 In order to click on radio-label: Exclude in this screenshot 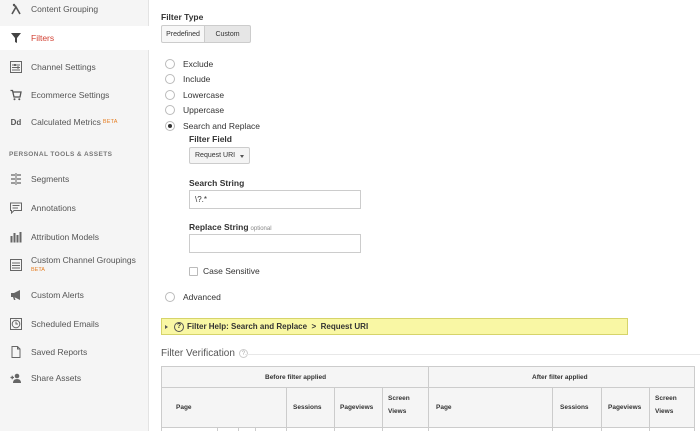, I will do `click(198, 64)`.